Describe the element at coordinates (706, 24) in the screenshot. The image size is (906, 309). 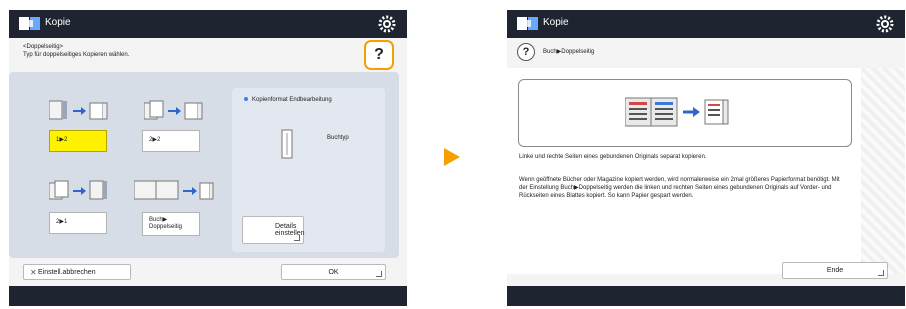
I see `title-bar-right: Kopie` at that location.